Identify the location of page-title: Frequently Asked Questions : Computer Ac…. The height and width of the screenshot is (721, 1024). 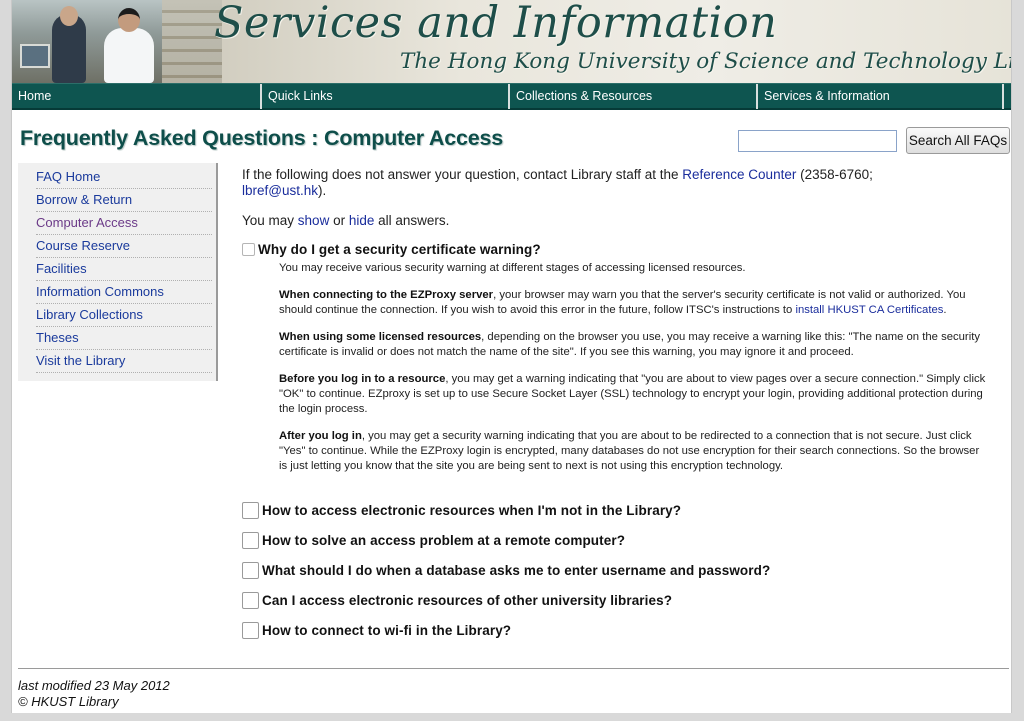
(262, 138).